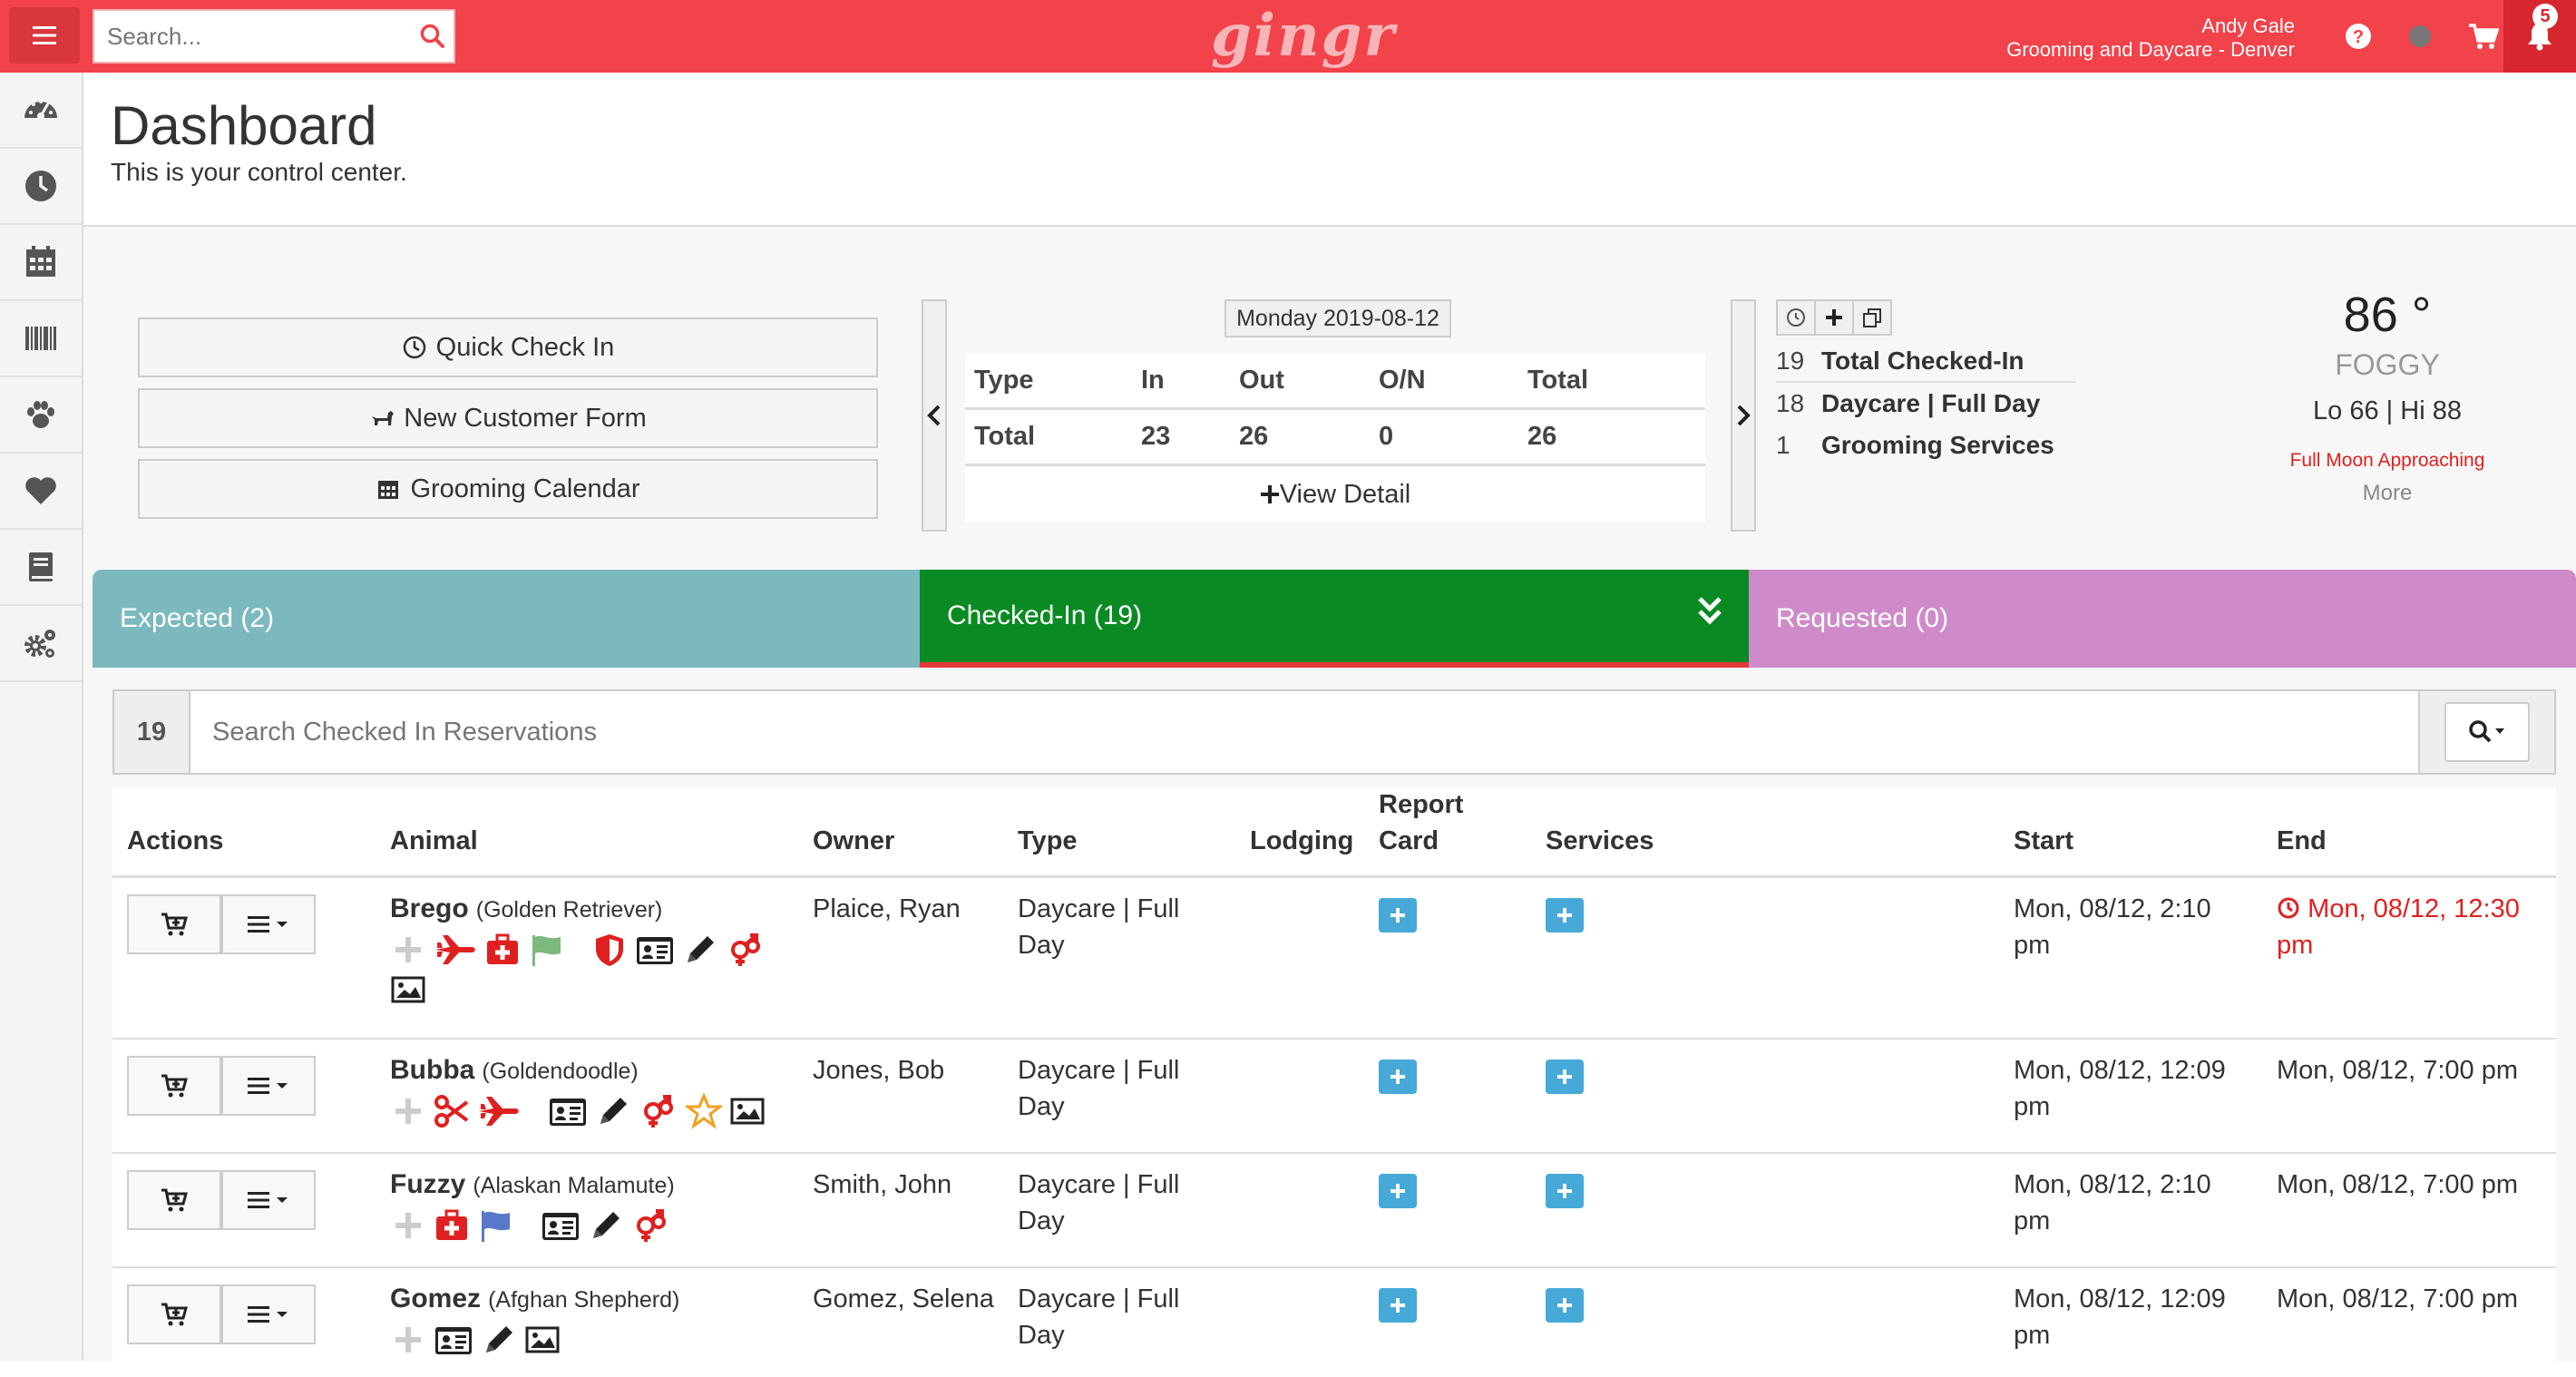 The height and width of the screenshot is (1377, 2576). I want to click on double-chevron-down-icon, so click(1709, 611).